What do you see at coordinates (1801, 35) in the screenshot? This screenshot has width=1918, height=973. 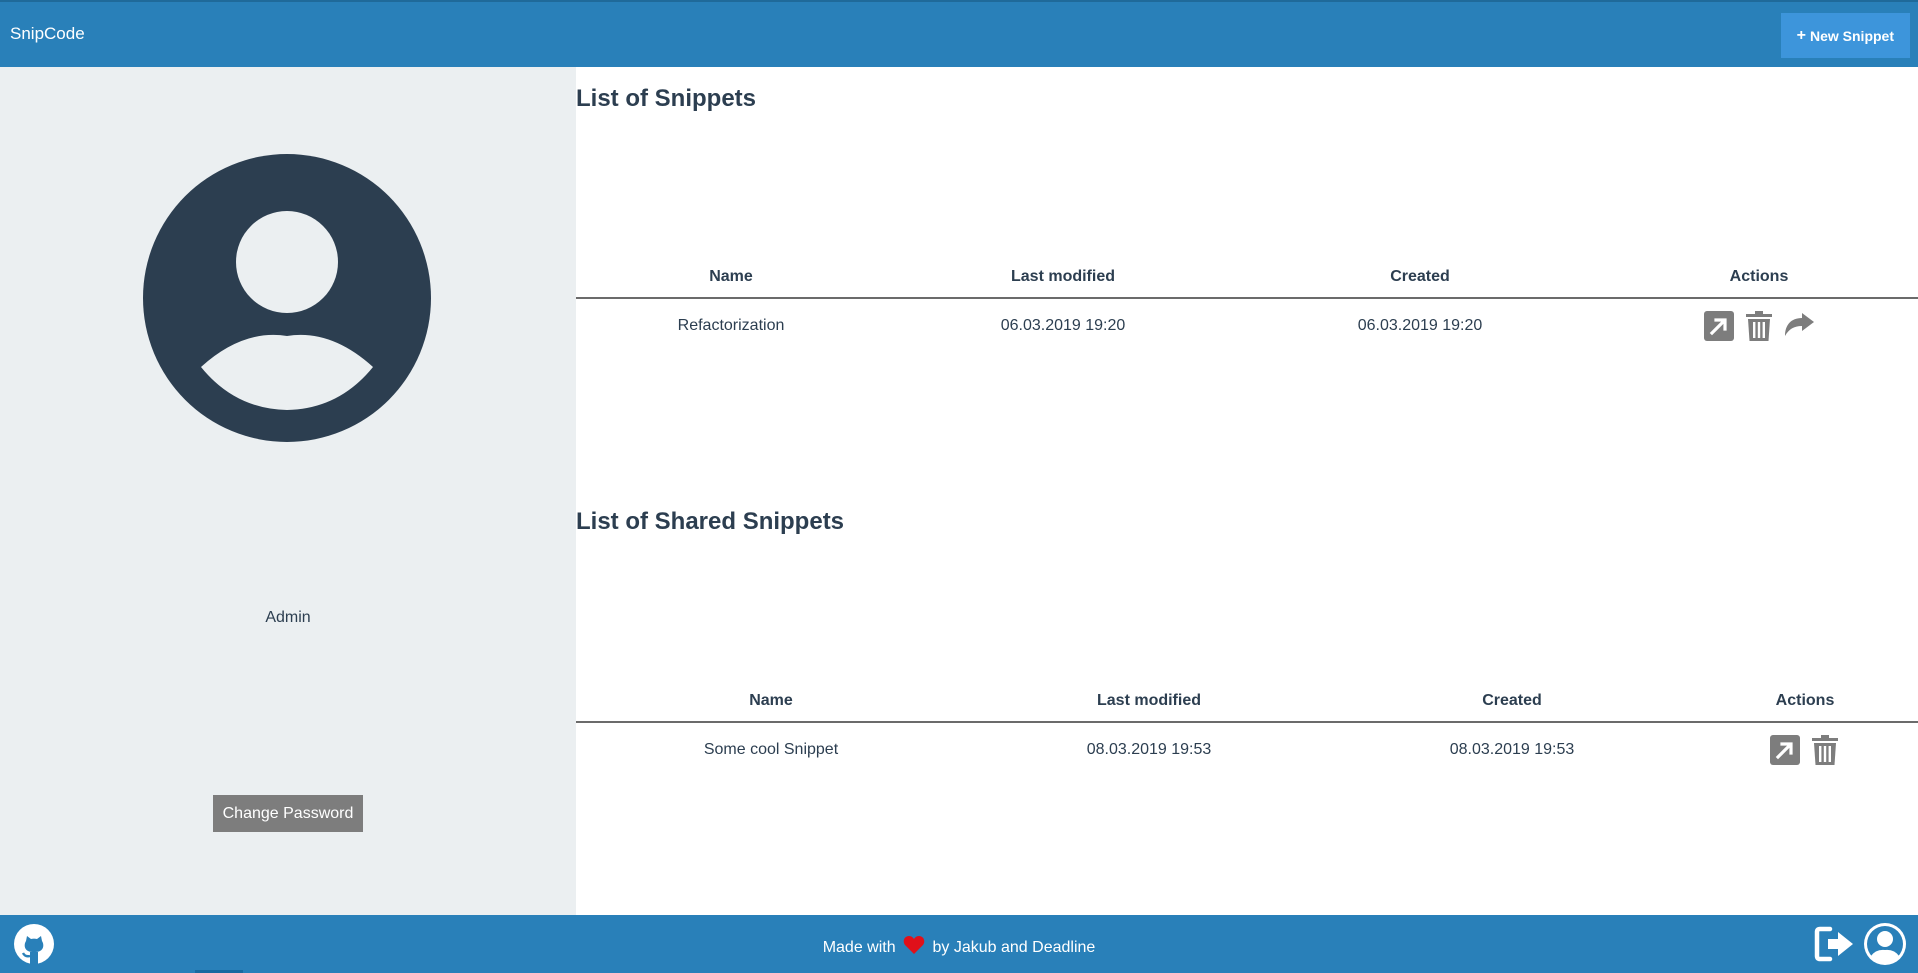 I see `plus-icon: +` at bounding box center [1801, 35].